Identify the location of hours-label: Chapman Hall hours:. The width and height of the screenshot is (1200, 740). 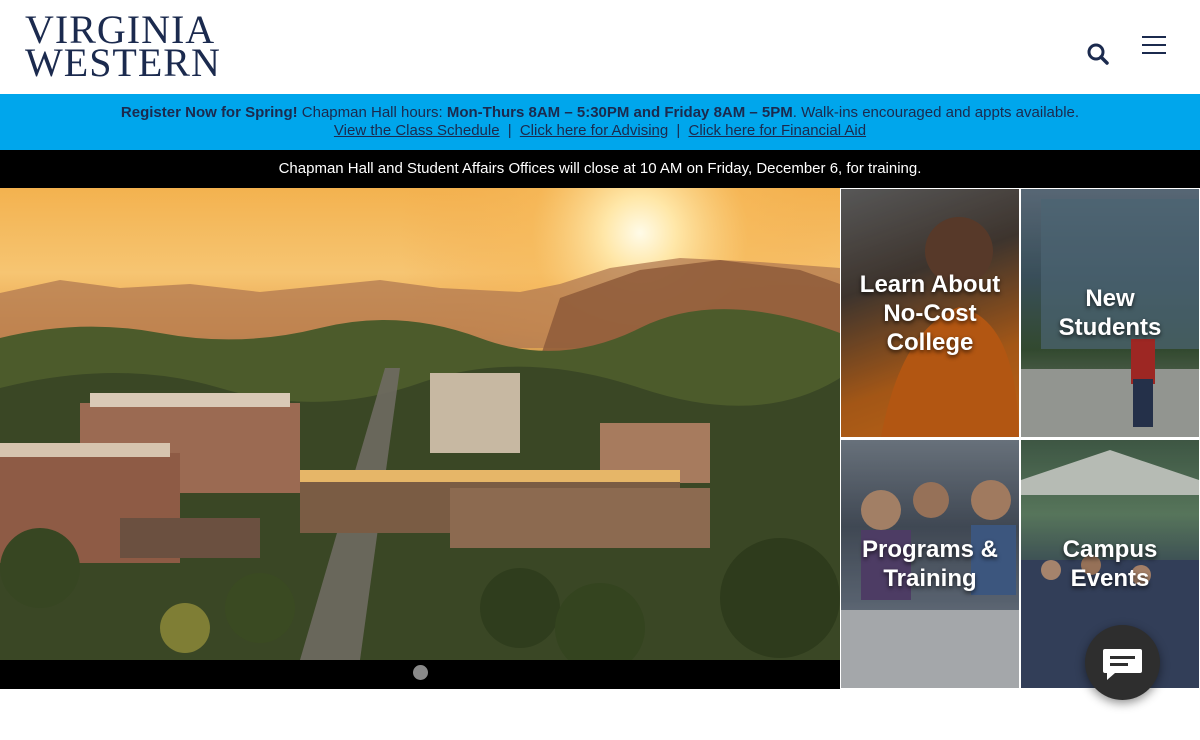
(372, 112).